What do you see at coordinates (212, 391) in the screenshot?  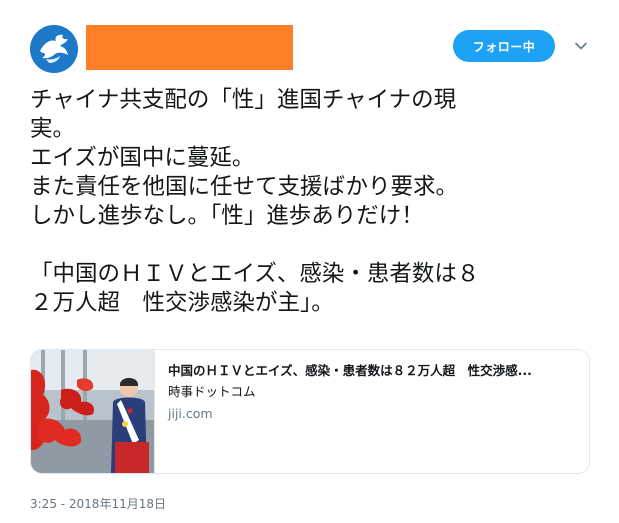 I see `card-description: 時事ドットコム` at bounding box center [212, 391].